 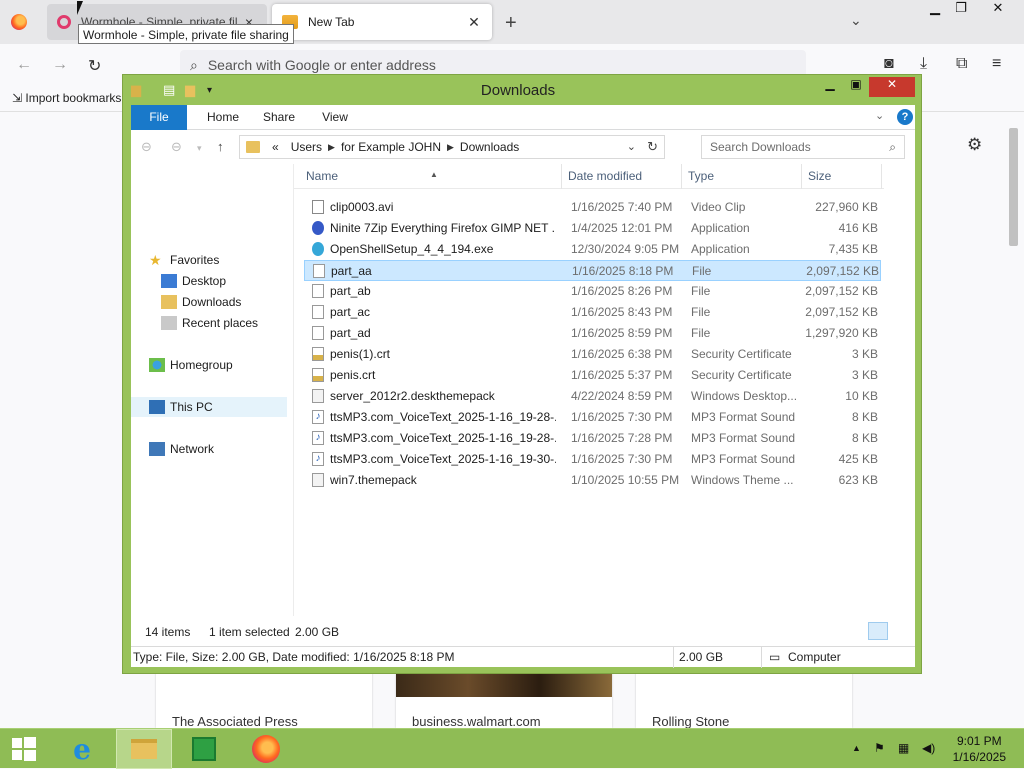 I want to click on breadcrumb-users: Users, so click(x=306, y=147).